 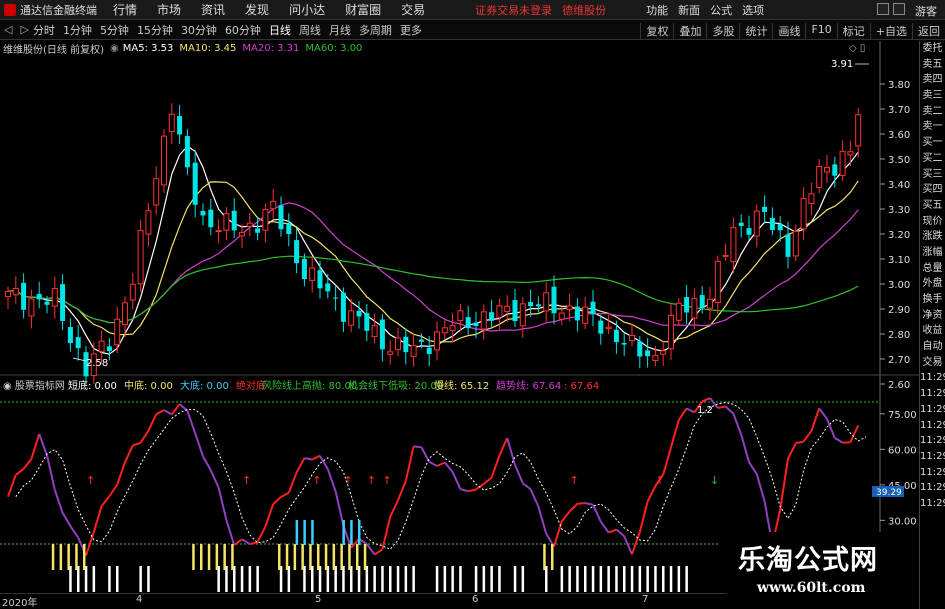 I want to click on side-panel-item: 净资, so click(x=932, y=316).